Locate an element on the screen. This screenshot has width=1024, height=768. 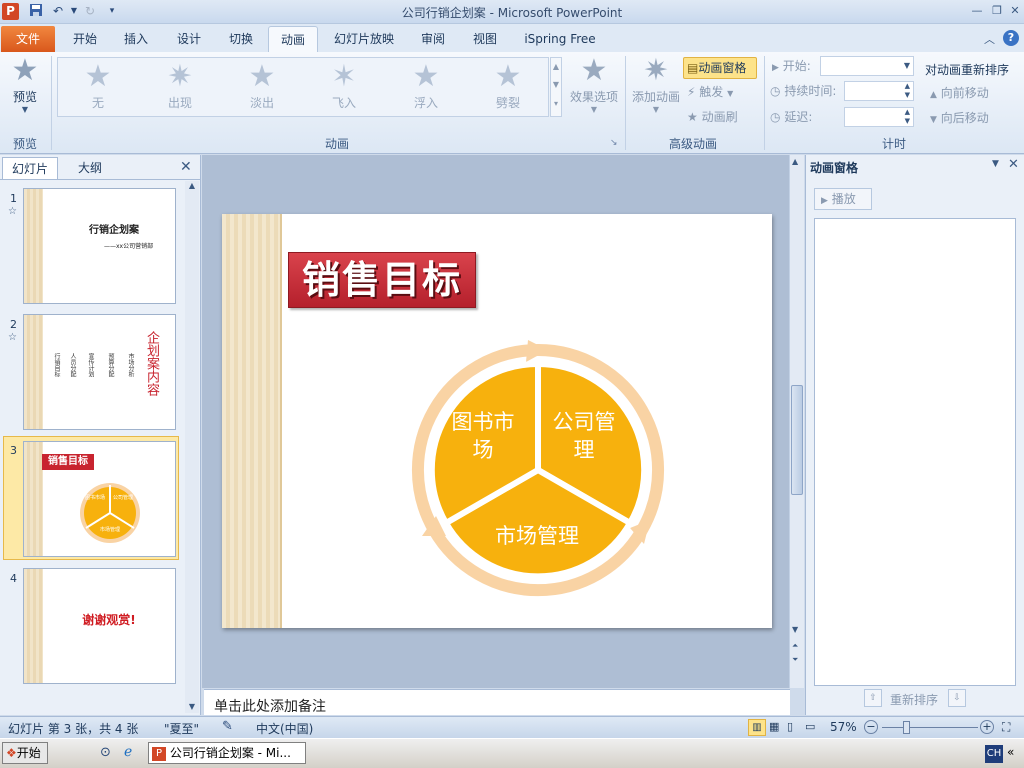
effect-options-button: ★ 效果选项 ▼ is located at coordinates (594, 84).